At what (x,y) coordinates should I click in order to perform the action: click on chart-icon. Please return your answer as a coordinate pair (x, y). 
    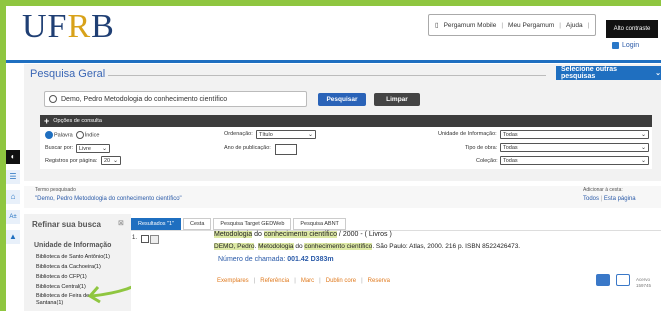
    Looking at the image, I should click on (623, 280).